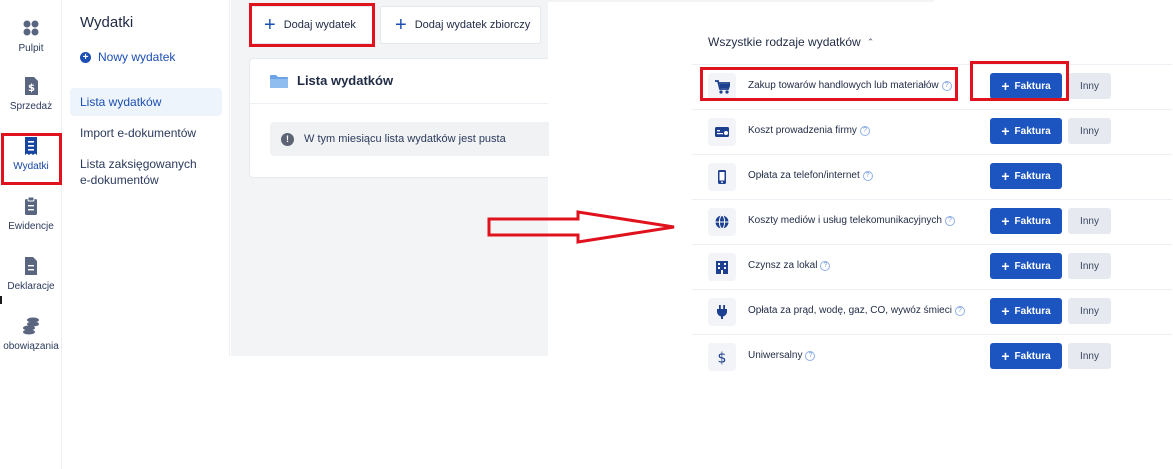 The width and height of the screenshot is (1173, 469). Describe the element at coordinates (31, 326) in the screenshot. I see `coins-stack-icon` at that location.